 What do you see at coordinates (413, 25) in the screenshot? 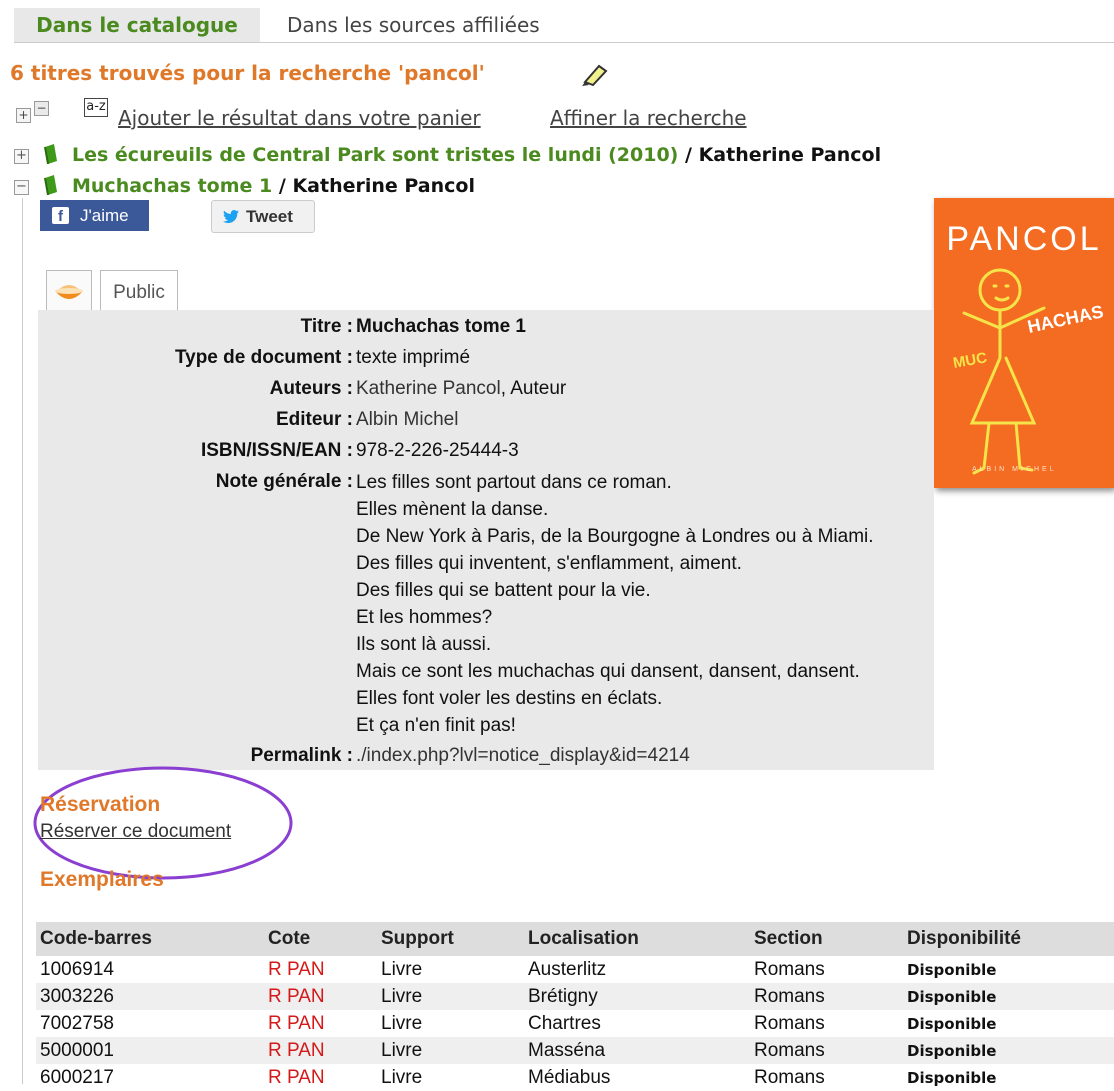
I see `tab-affiliated-sources: Dans les sources affiliées` at bounding box center [413, 25].